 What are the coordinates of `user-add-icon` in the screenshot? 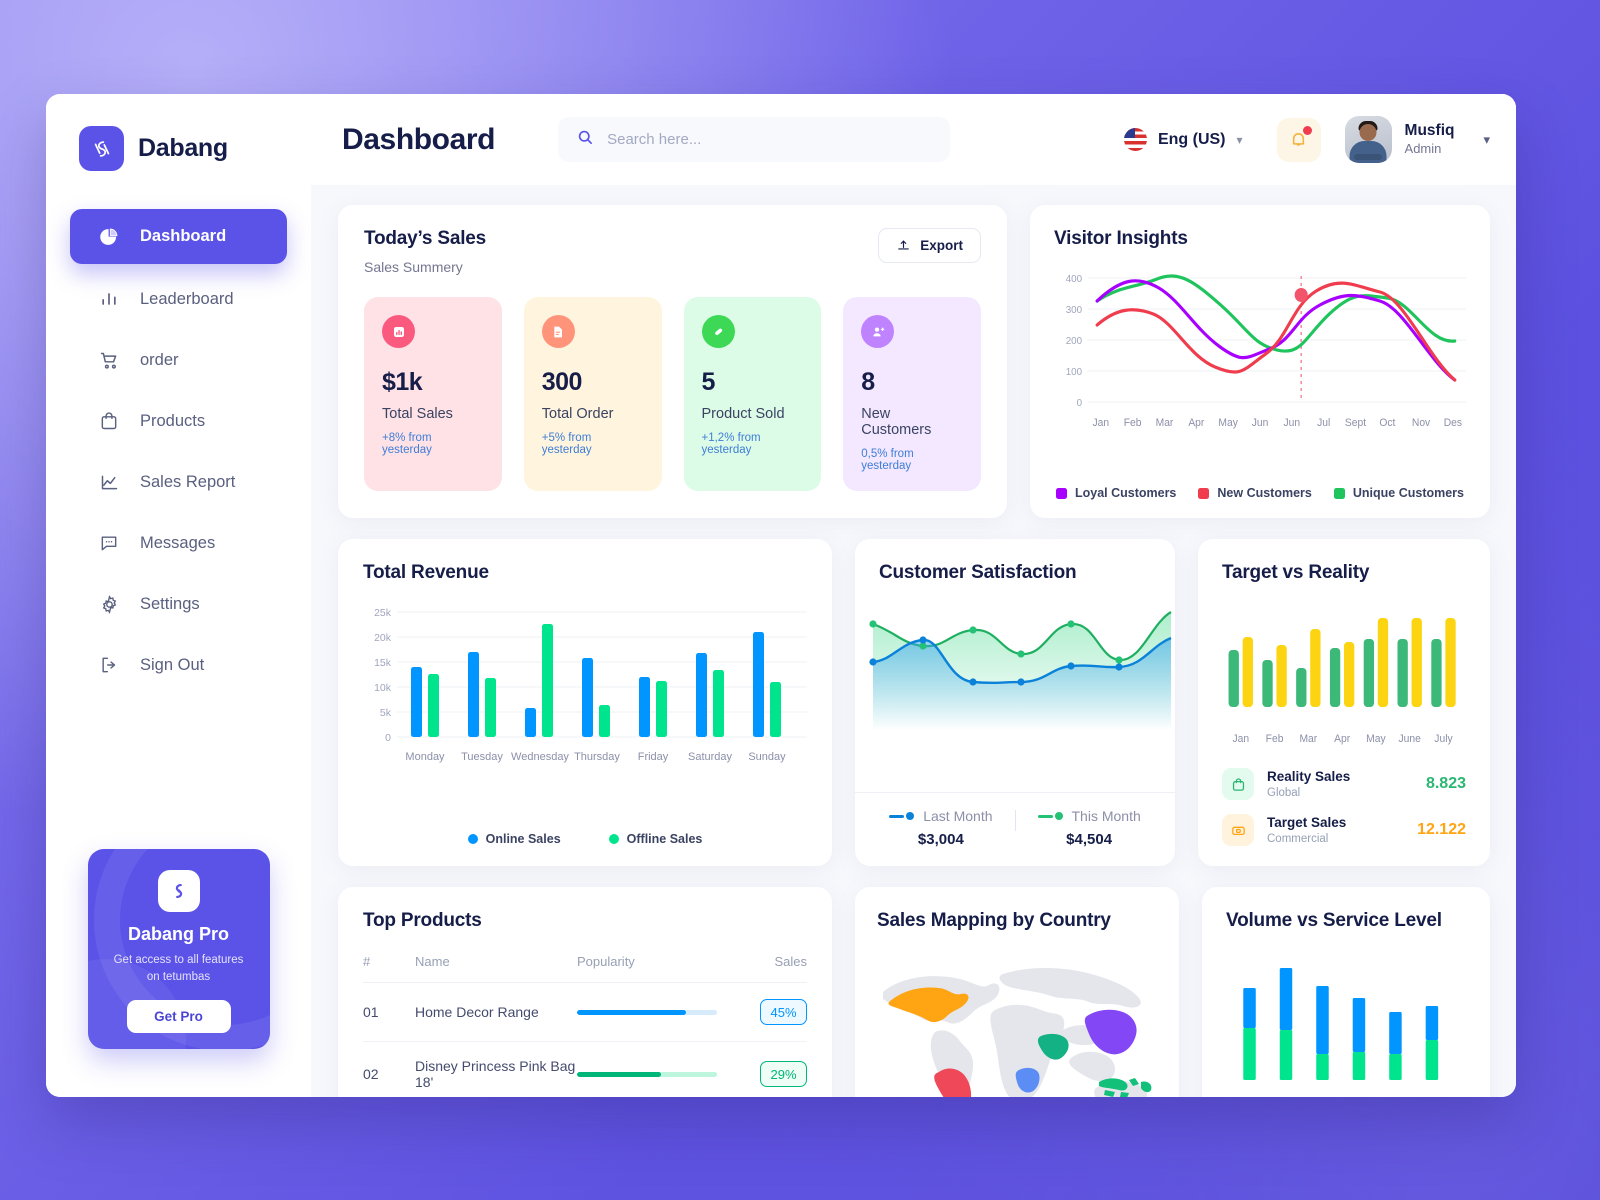 It's located at (878, 331).